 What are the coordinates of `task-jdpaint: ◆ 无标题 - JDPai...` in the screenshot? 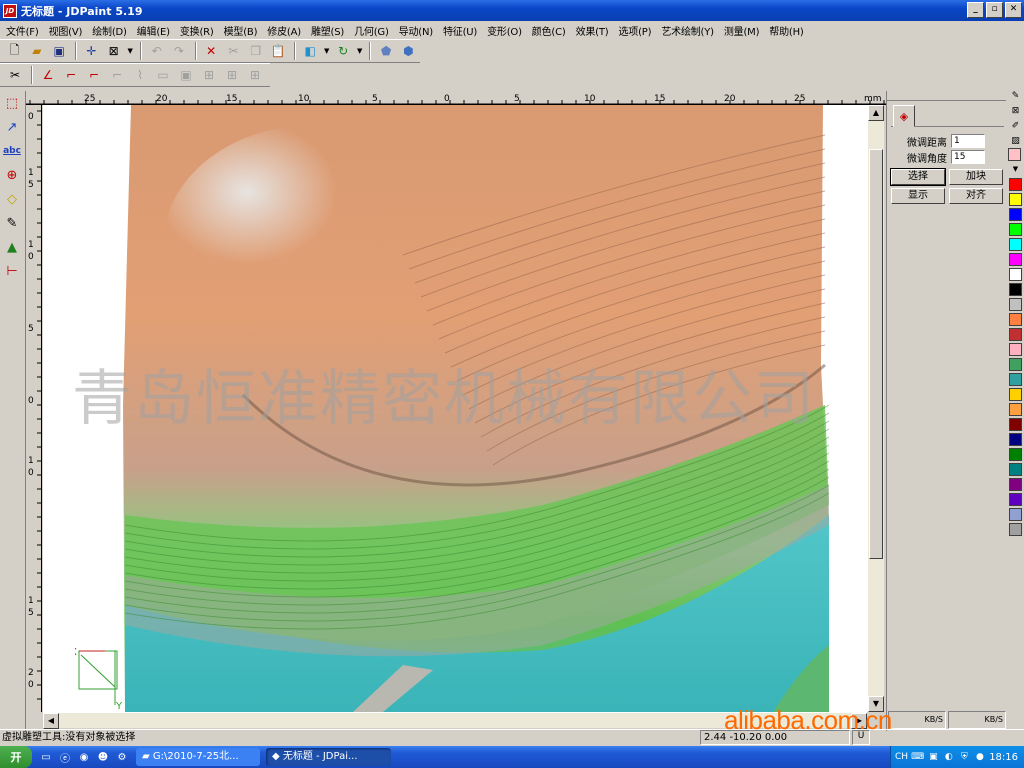 It's located at (328, 757).